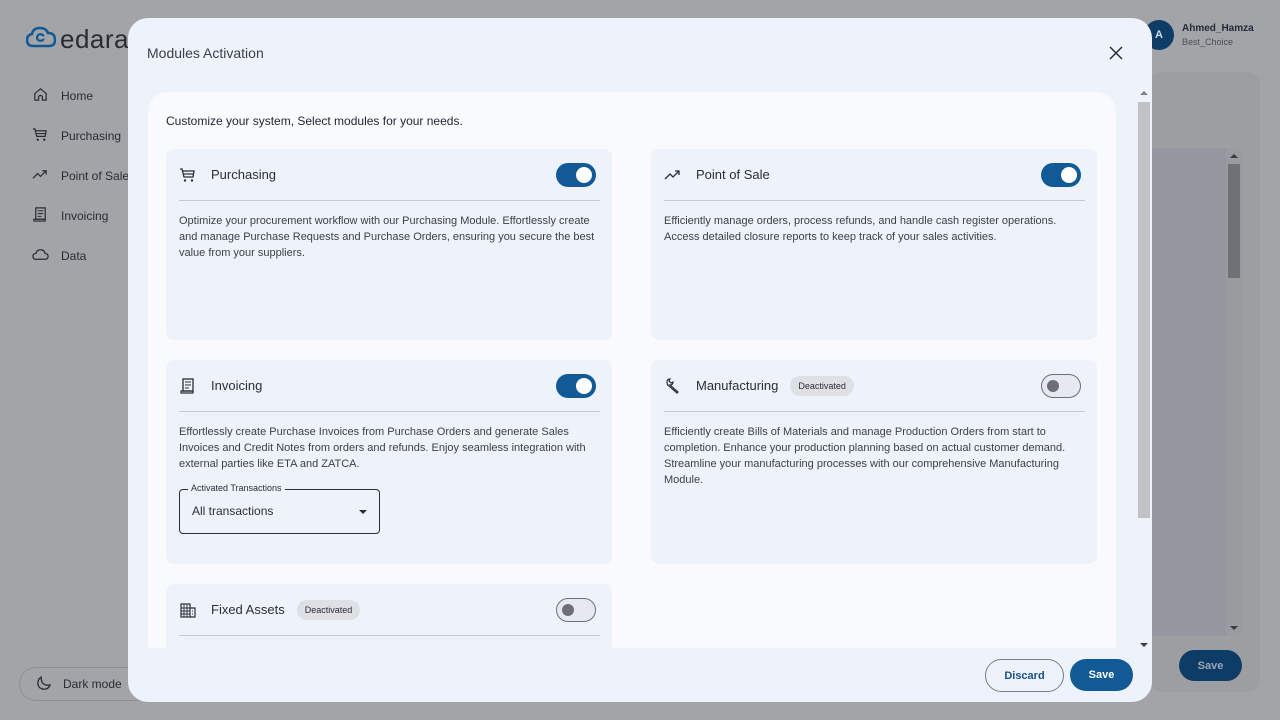 The width and height of the screenshot is (1280, 720). I want to click on dropdown-arrow-icon, so click(363, 512).